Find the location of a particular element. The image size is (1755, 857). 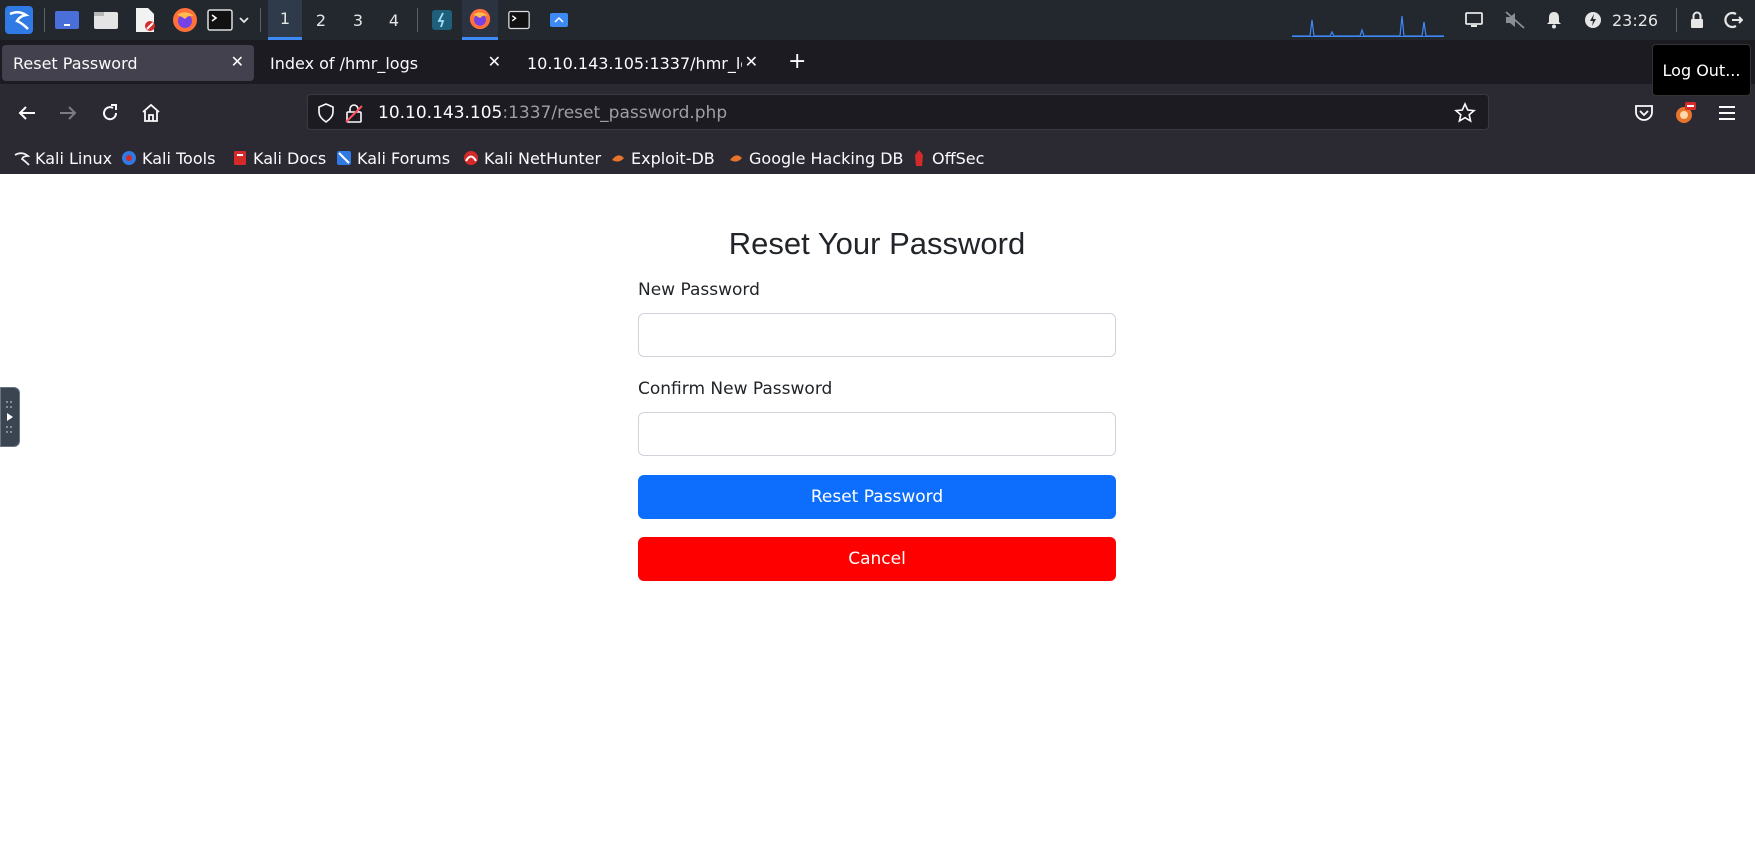

play-arrow-icon is located at coordinates (9, 417).